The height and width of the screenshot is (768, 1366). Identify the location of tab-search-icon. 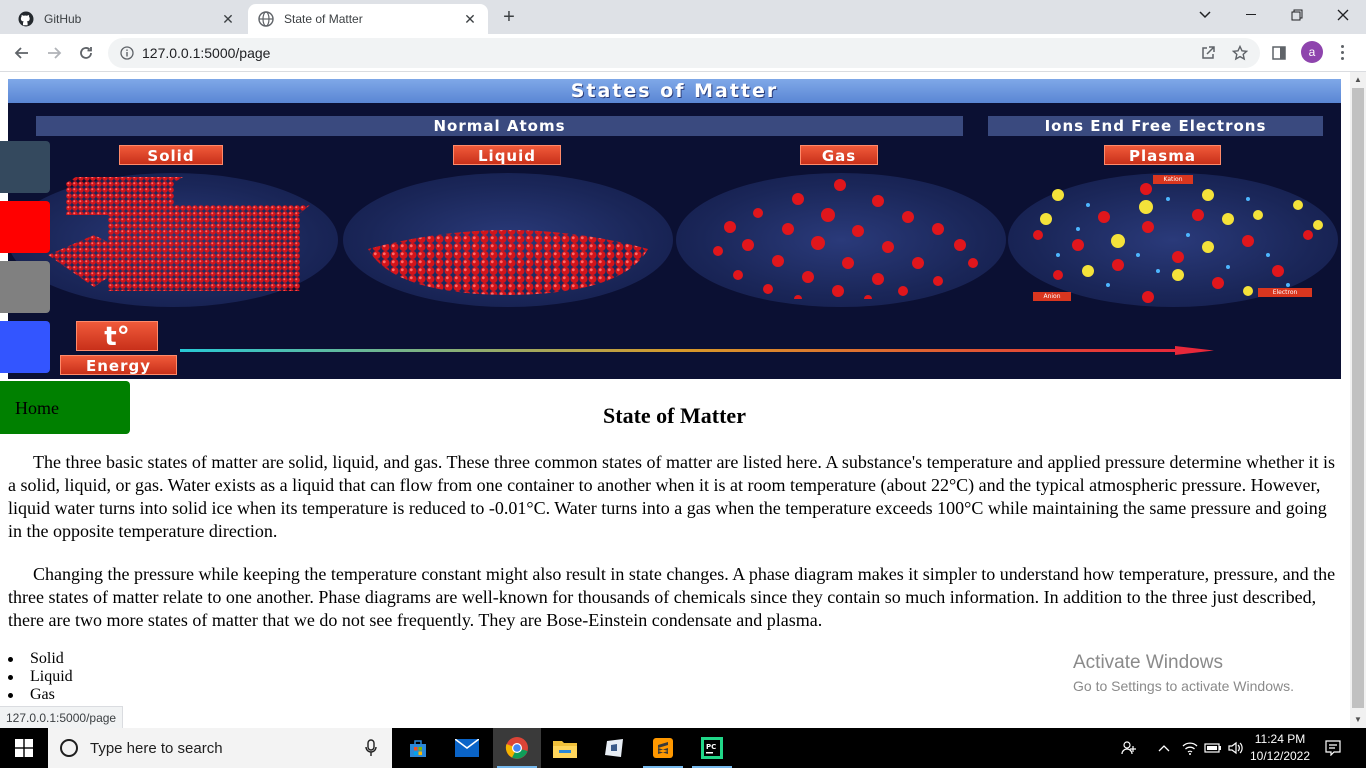
(1205, 15).